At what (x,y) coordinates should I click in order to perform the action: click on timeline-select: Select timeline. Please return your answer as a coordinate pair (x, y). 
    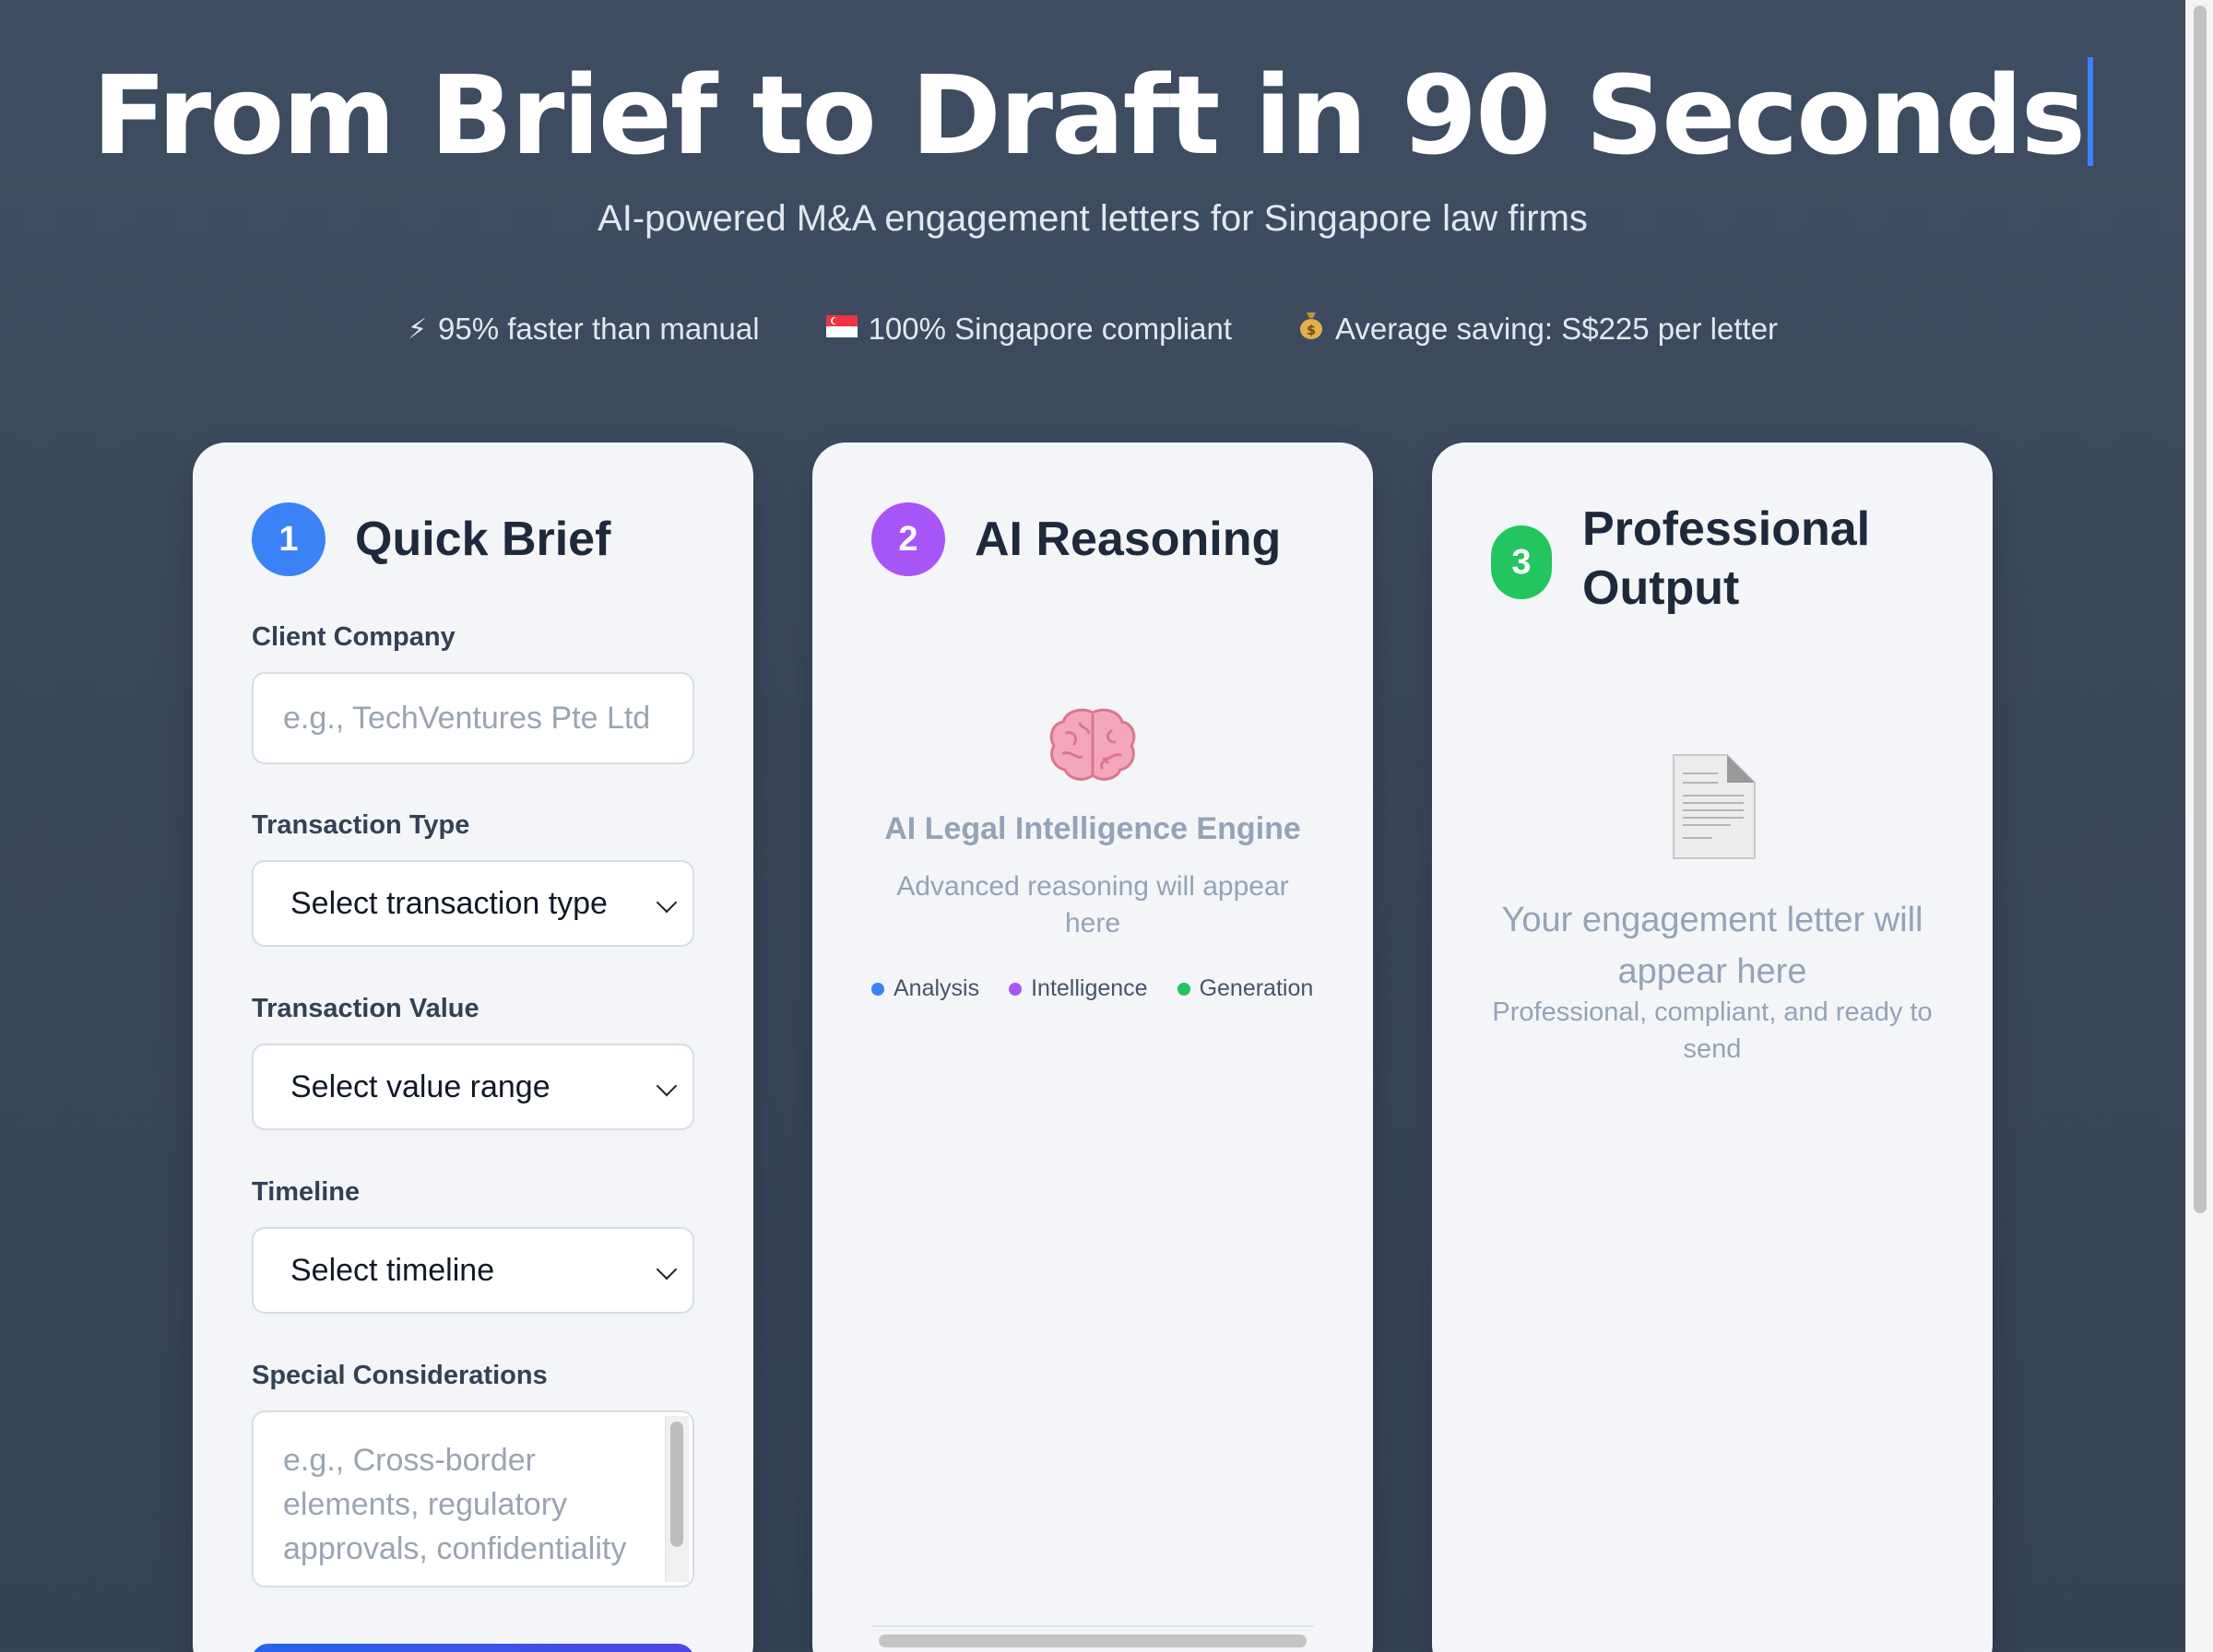
    Looking at the image, I should click on (473, 1270).